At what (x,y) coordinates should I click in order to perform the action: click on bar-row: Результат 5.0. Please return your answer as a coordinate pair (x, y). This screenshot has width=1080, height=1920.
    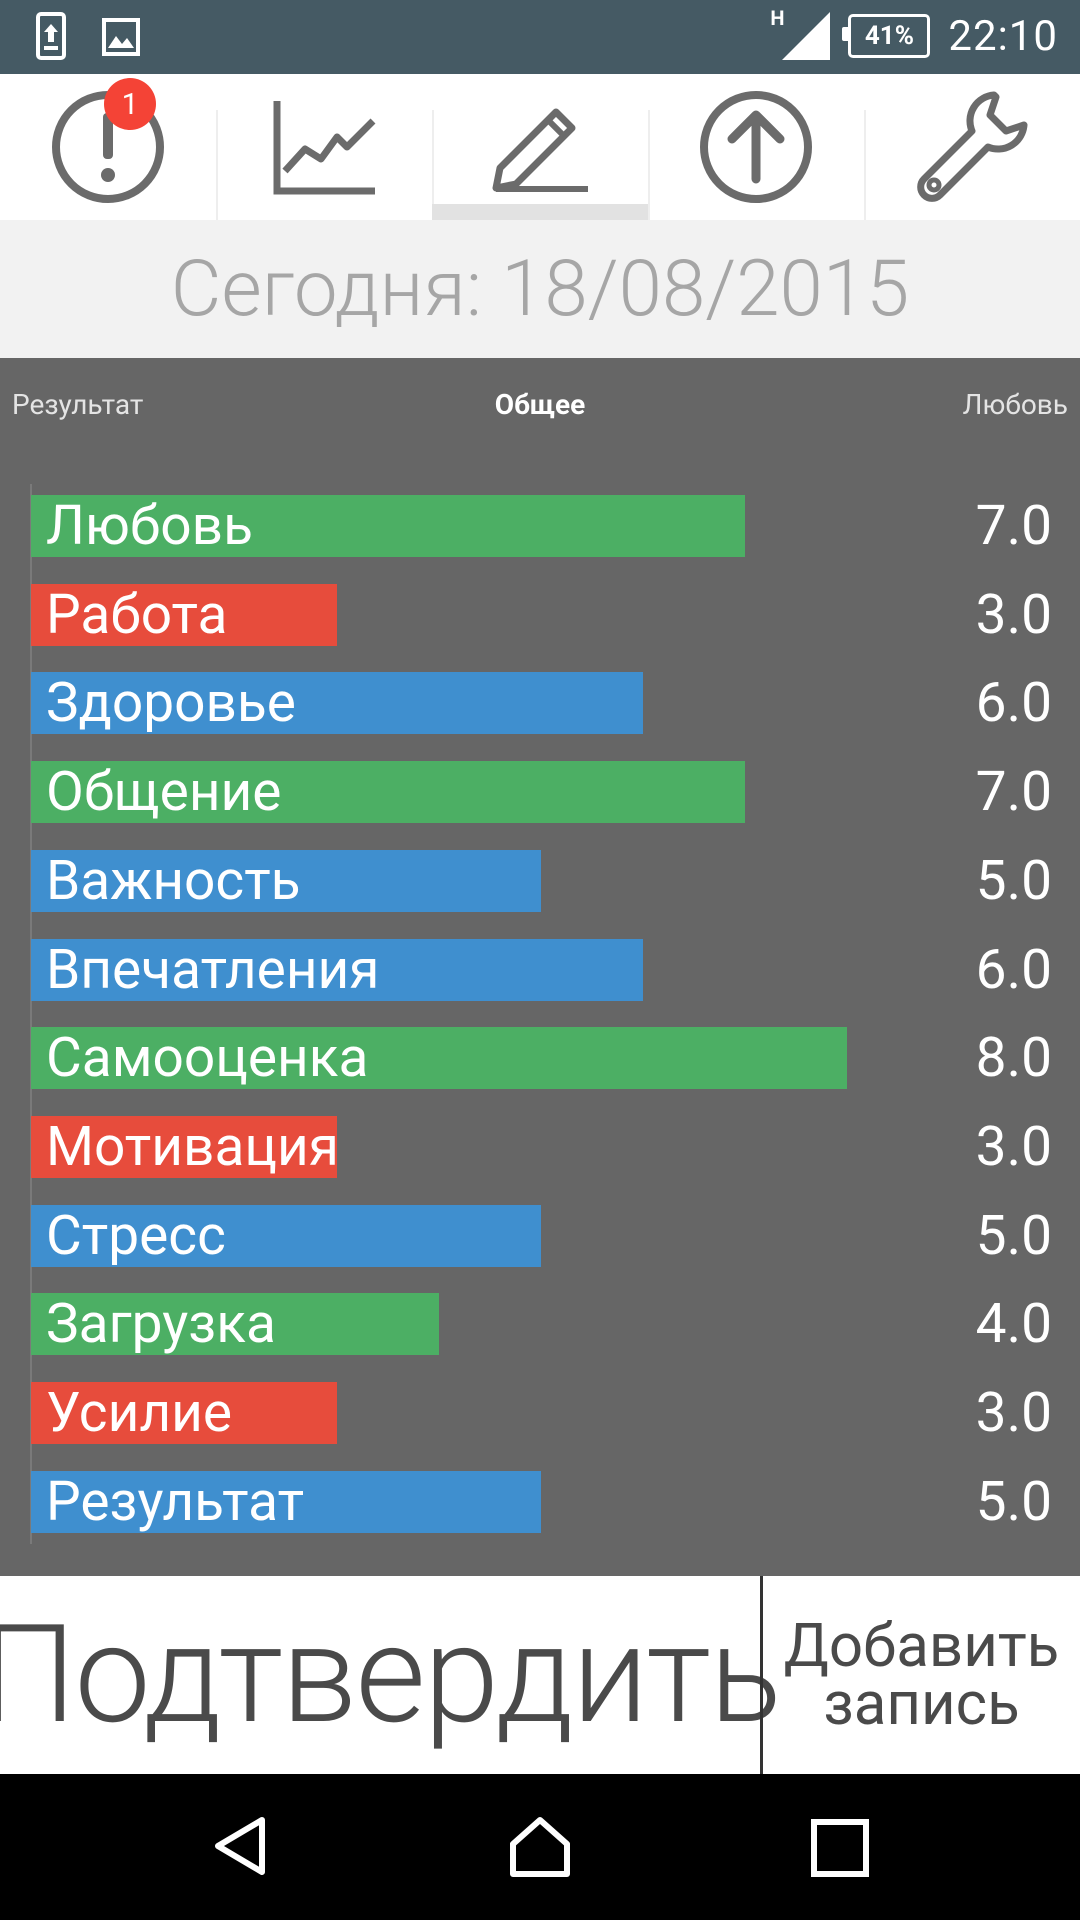
    Looking at the image, I should click on (540, 1501).